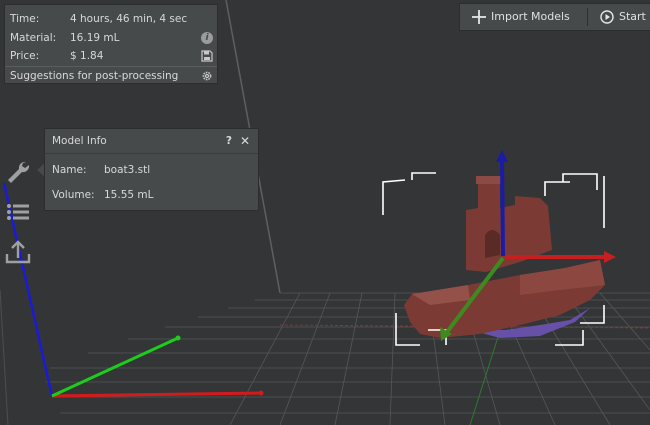 The height and width of the screenshot is (425, 650). I want to click on wrench-icon, so click(18, 172).